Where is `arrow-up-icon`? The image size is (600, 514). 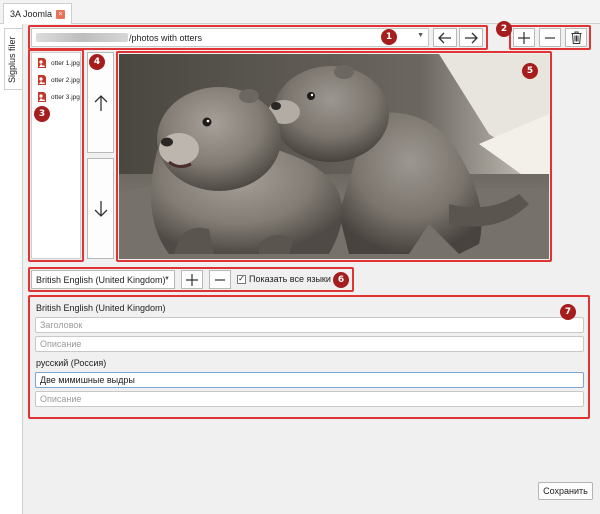
arrow-up-icon is located at coordinates (100, 102).